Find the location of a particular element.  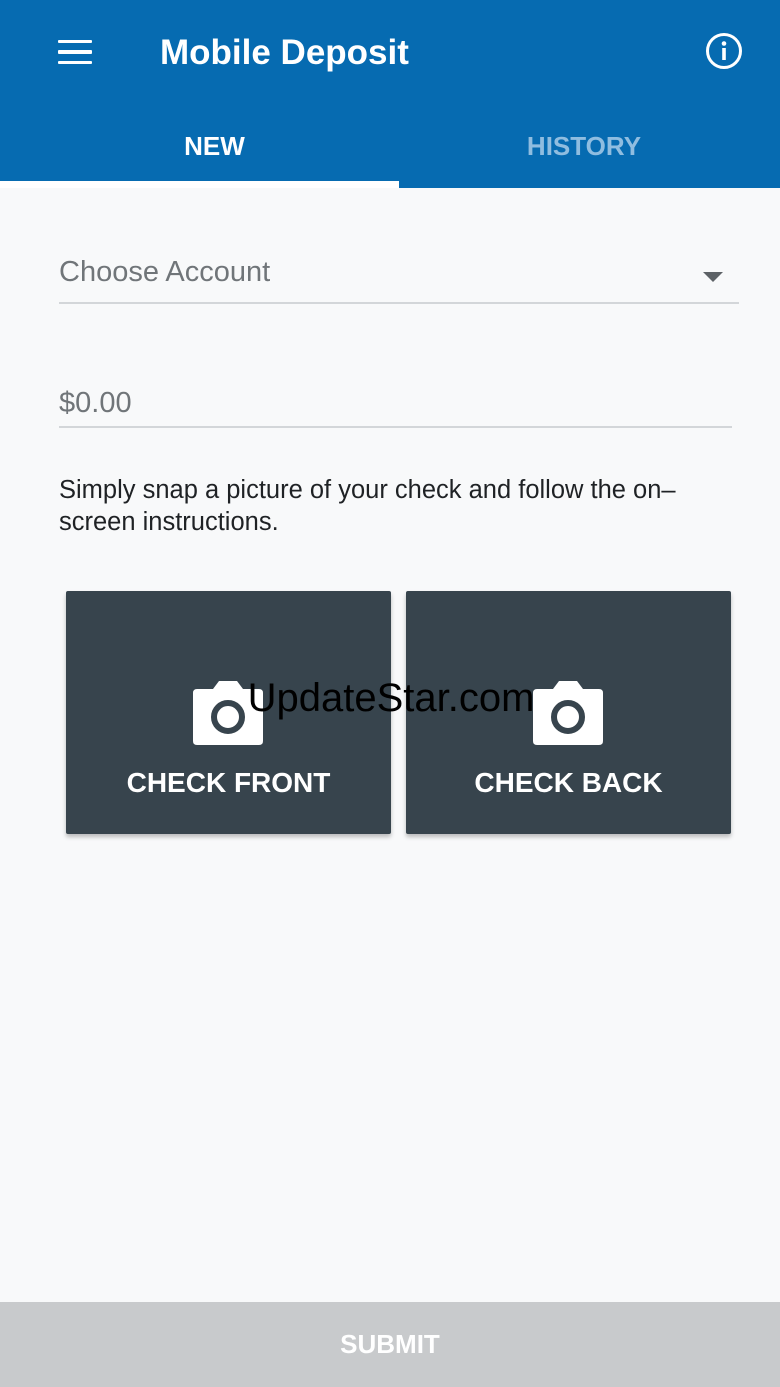

choose-account-placeholder: Choose Account is located at coordinates (165, 272).